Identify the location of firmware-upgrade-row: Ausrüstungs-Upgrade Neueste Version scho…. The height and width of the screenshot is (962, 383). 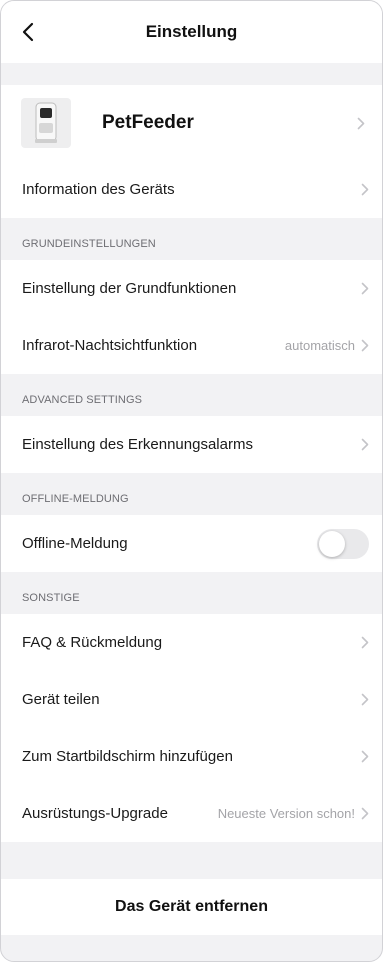
(191, 813).